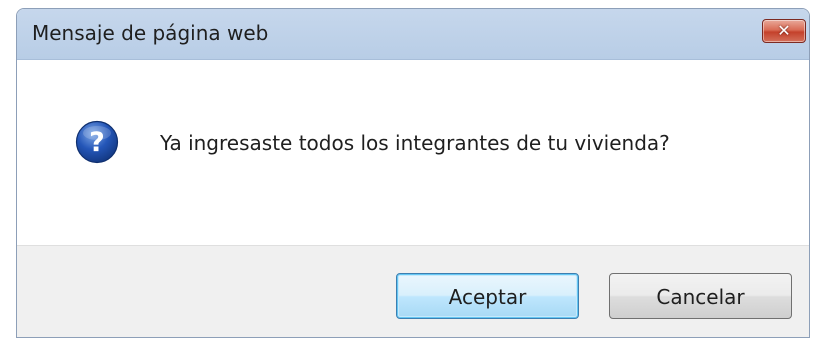  I want to click on question-icon: ?, so click(97, 142).